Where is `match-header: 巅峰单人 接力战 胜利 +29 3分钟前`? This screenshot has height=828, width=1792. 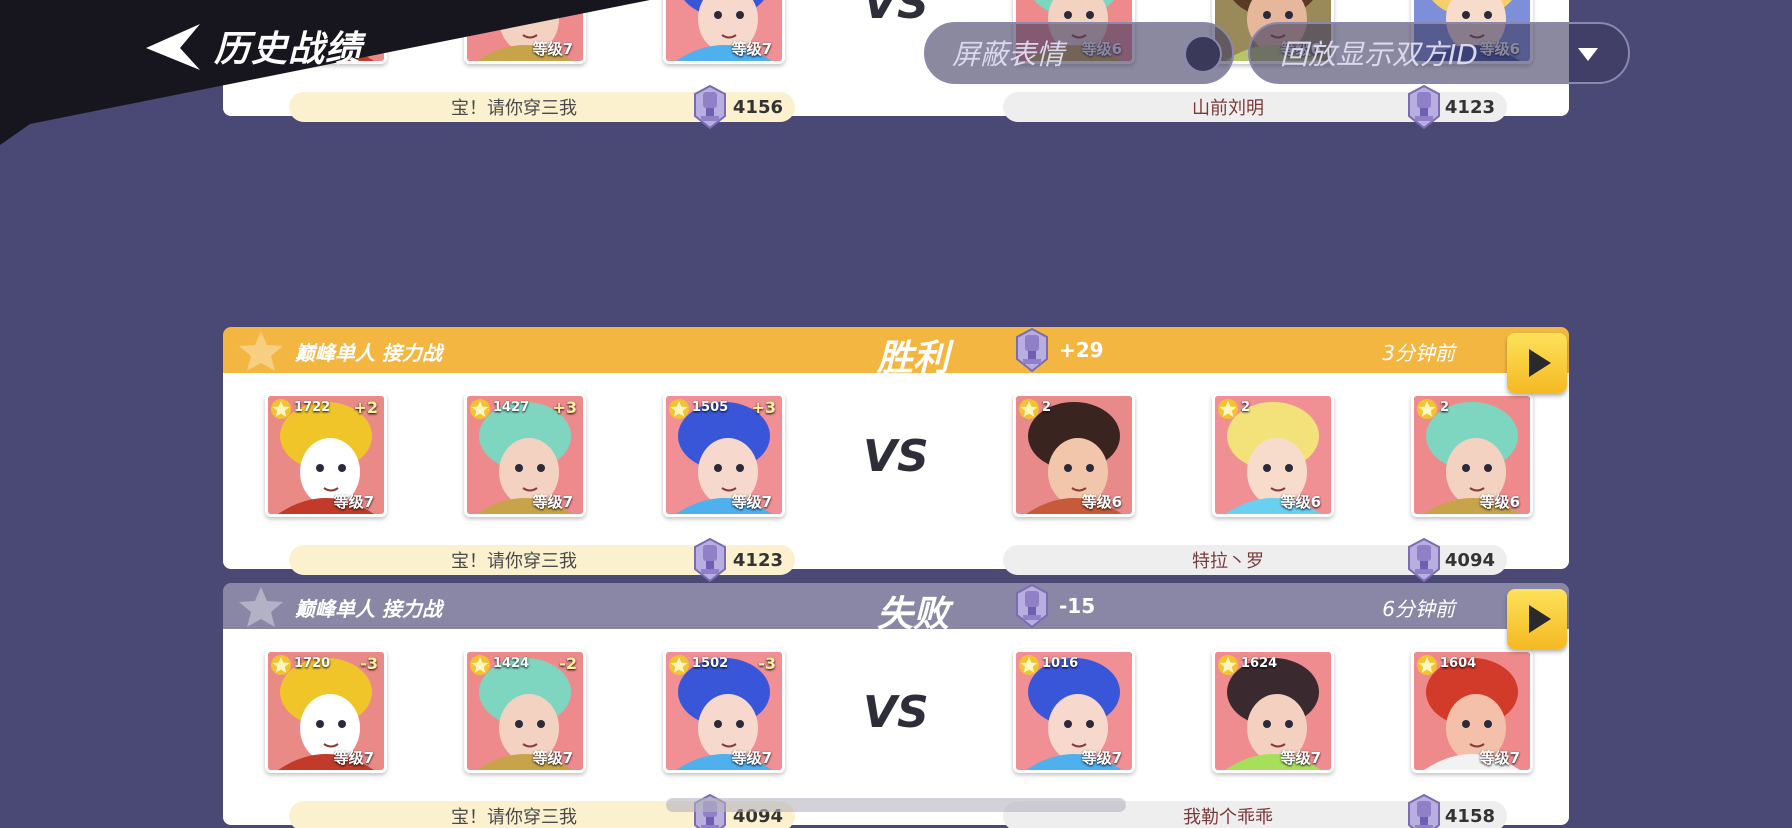 match-header: 巅峰单人 接力战 胜利 +29 3分钟前 is located at coordinates (896, 350).